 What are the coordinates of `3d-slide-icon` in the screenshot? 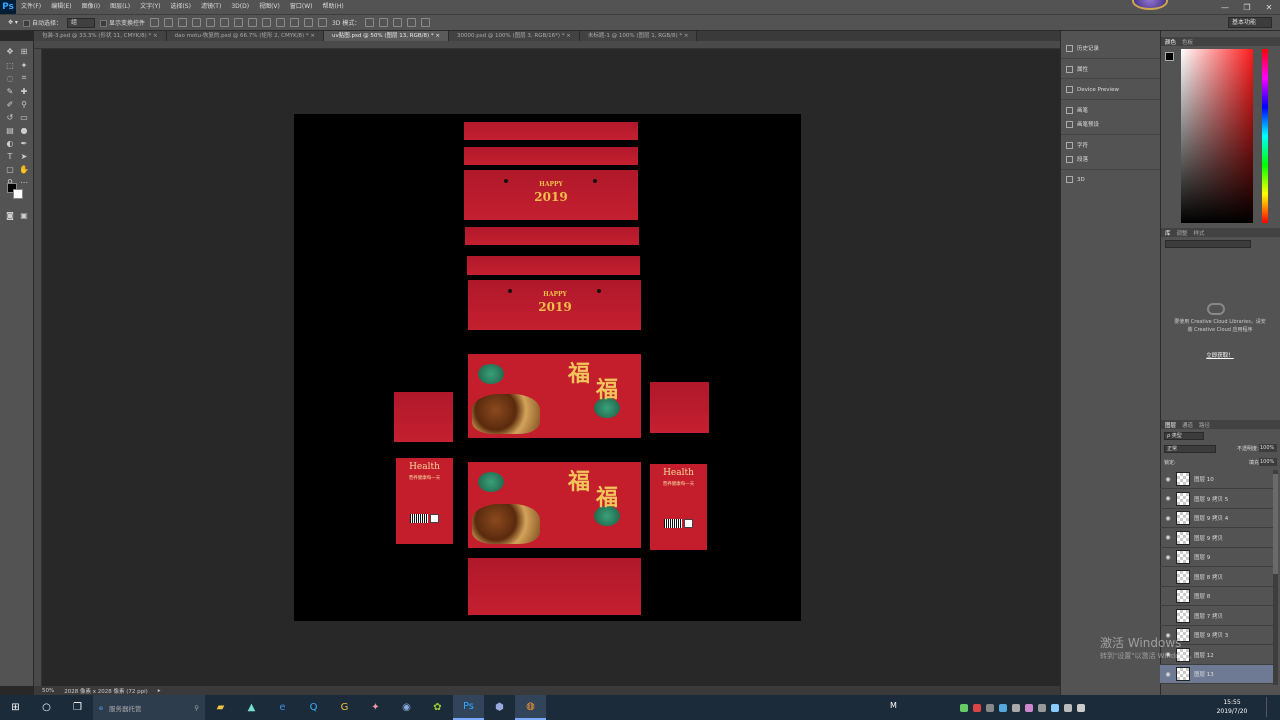 It's located at (412, 22).